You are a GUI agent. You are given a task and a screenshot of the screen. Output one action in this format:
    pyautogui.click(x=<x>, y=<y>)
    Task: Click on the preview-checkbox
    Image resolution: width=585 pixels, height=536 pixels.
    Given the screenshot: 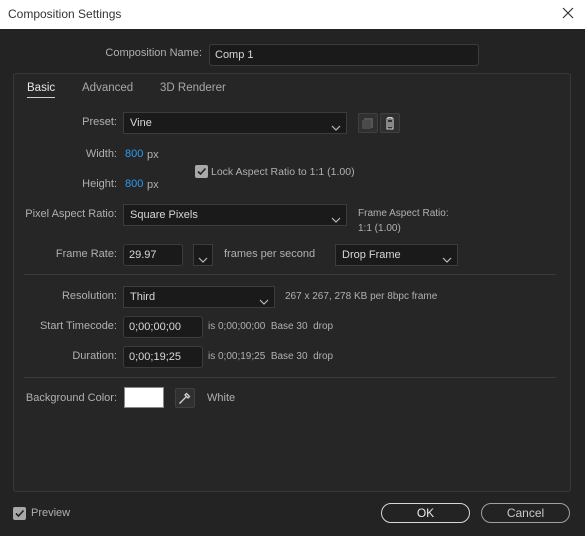 What is the action you would take?
    pyautogui.click(x=19, y=513)
    